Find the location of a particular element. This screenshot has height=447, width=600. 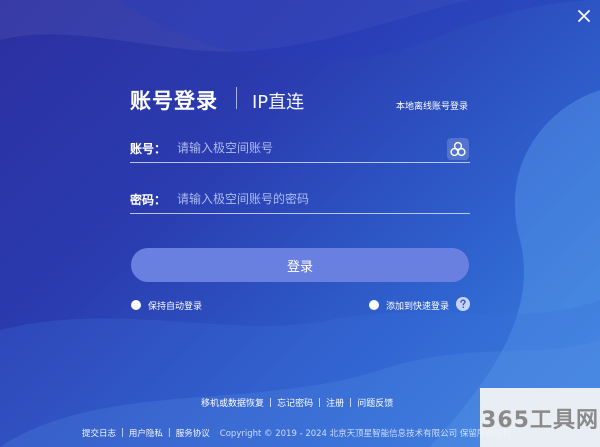

local-account-login-link: 本地离线账号登录 is located at coordinates (432, 105).